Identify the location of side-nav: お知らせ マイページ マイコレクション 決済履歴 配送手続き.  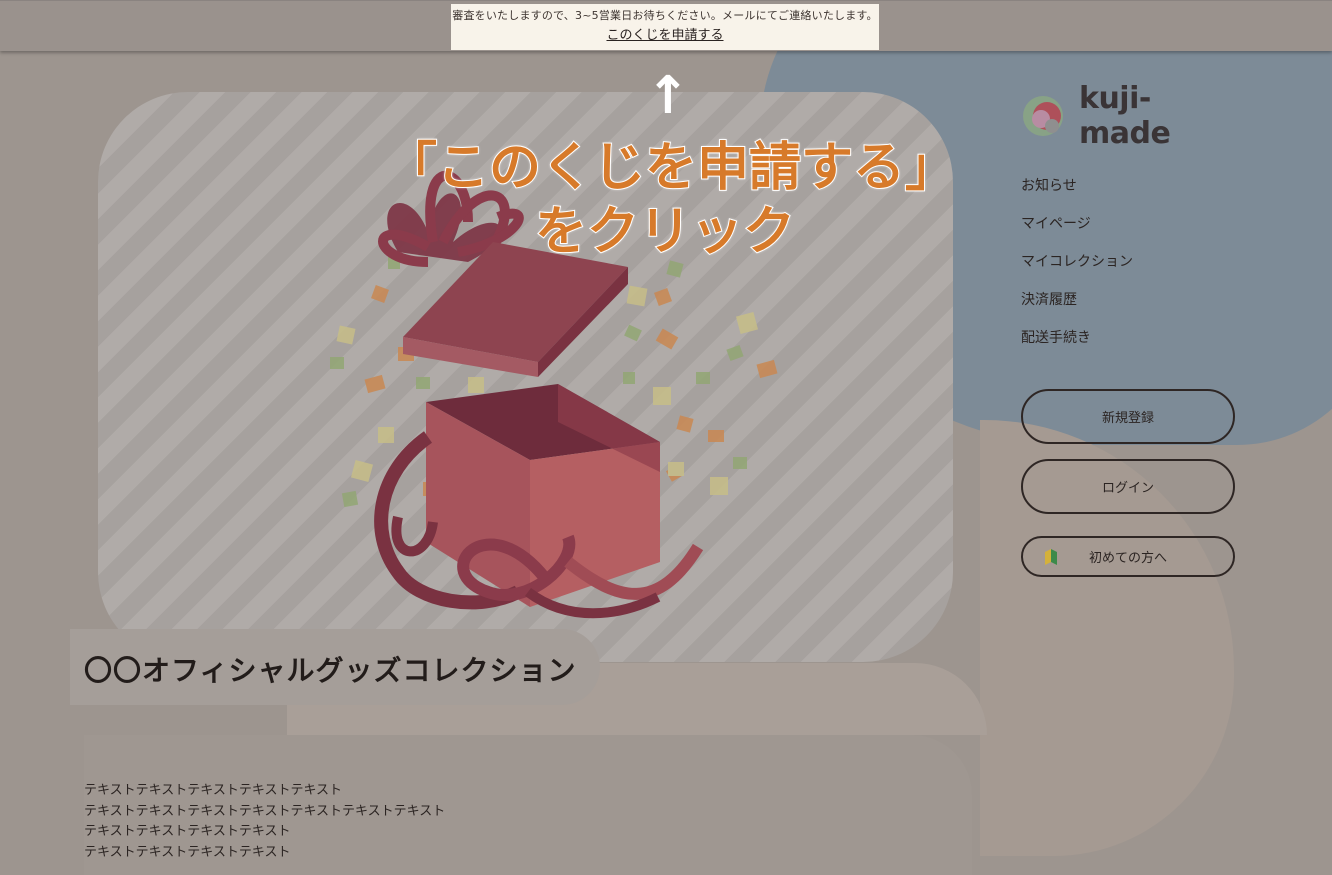
(1077, 271).